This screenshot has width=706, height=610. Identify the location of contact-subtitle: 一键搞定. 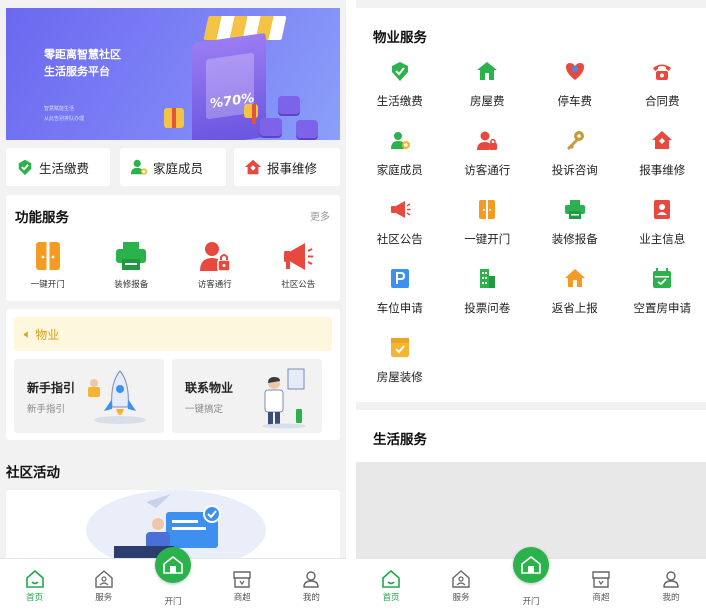
(204, 409).